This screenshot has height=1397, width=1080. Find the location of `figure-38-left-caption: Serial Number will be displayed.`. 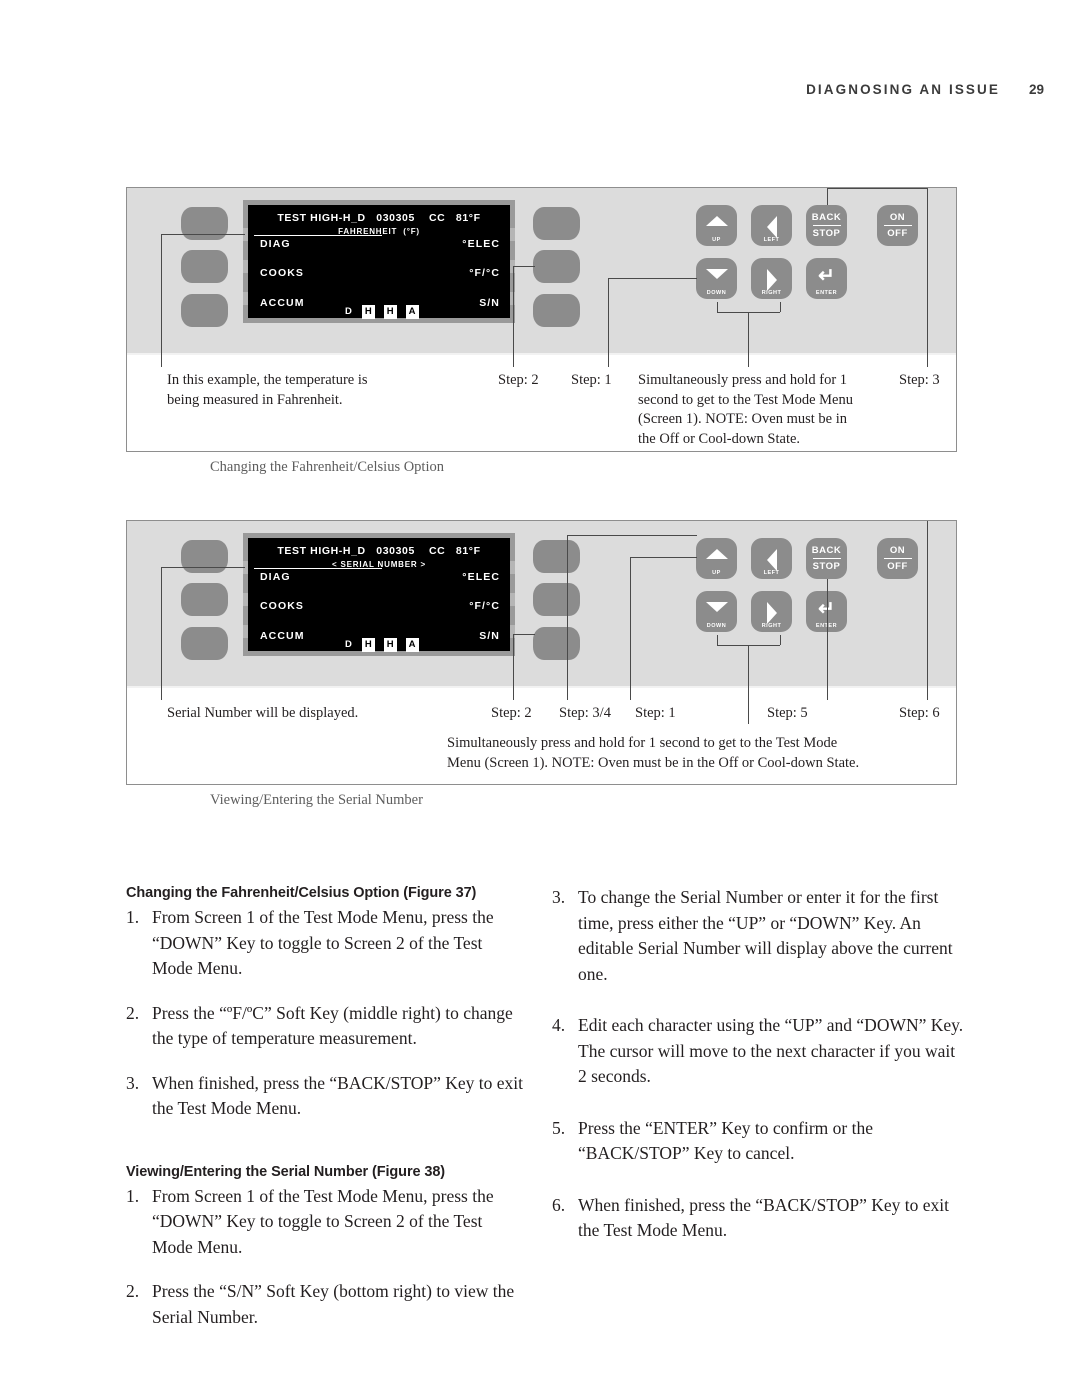

figure-38-left-caption: Serial Number will be displayed. is located at coordinates (263, 713).